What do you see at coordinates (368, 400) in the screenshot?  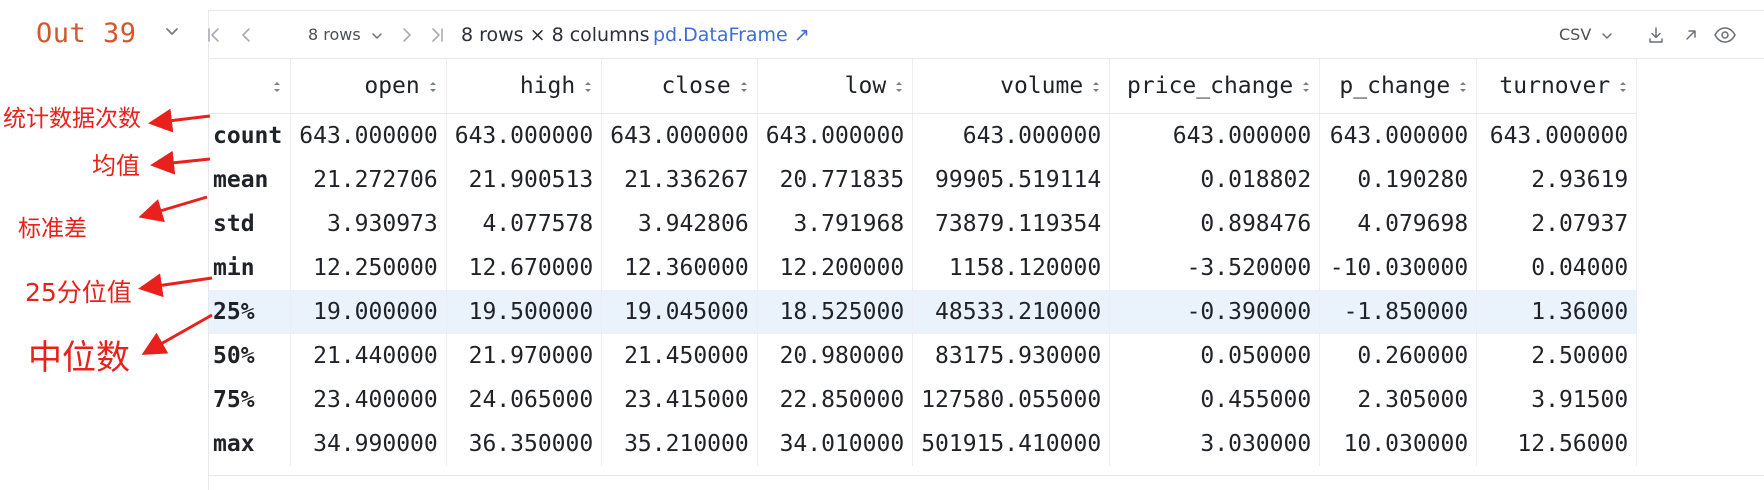 I see `table-cell: 23.400000` at bounding box center [368, 400].